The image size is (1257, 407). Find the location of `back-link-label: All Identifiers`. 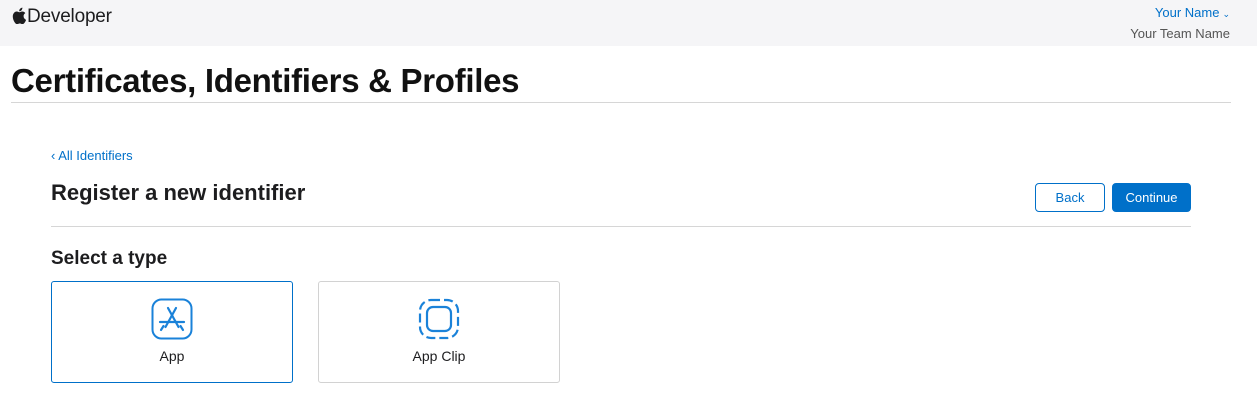

back-link-label: All Identifiers is located at coordinates (95, 155).